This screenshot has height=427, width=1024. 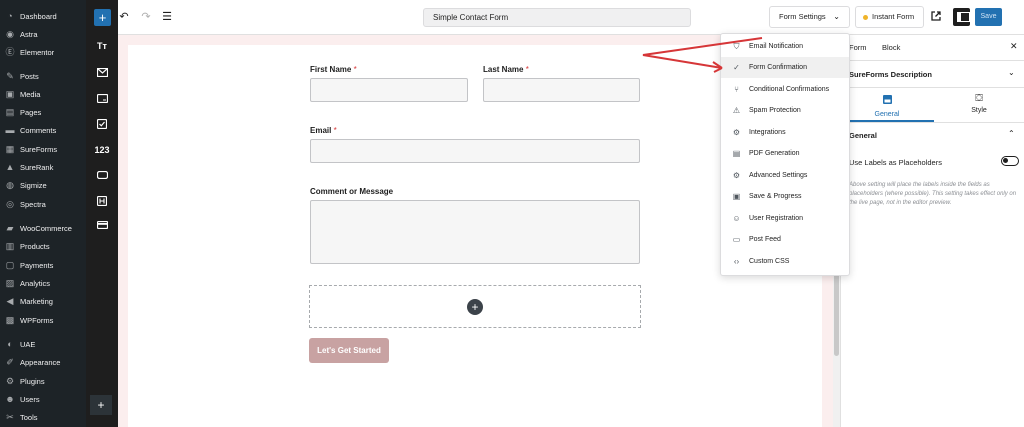 What do you see at coordinates (389, 90) in the screenshot?
I see `first-name-input` at bounding box center [389, 90].